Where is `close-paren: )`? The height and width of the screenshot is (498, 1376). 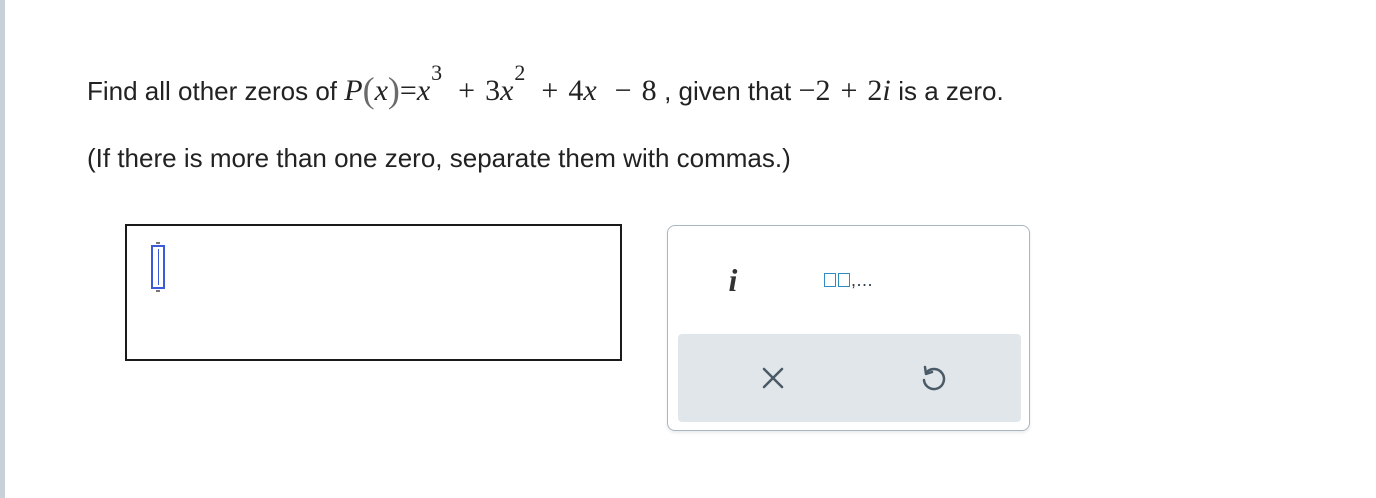
close-paren: ) is located at coordinates (393, 90).